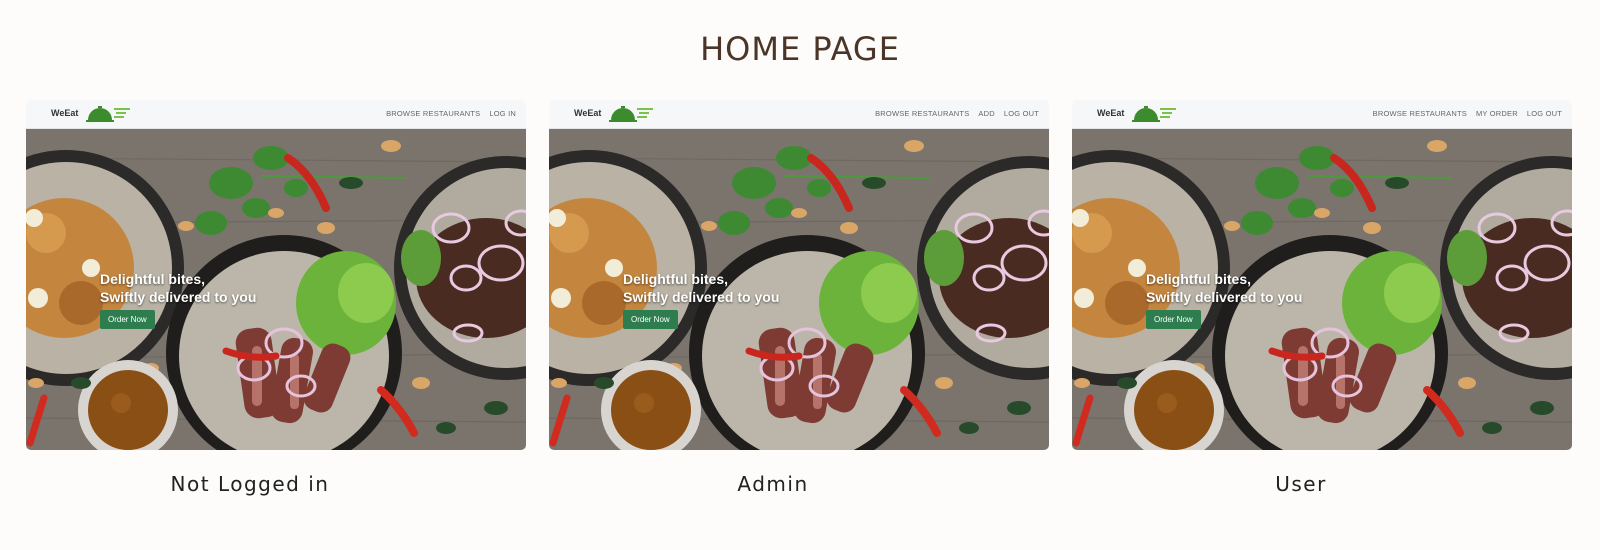 The height and width of the screenshot is (550, 1600). Describe the element at coordinates (276, 114) in the screenshot. I see `navbar: WeEat BROWSE RESTAURANTS LOG IN` at that location.